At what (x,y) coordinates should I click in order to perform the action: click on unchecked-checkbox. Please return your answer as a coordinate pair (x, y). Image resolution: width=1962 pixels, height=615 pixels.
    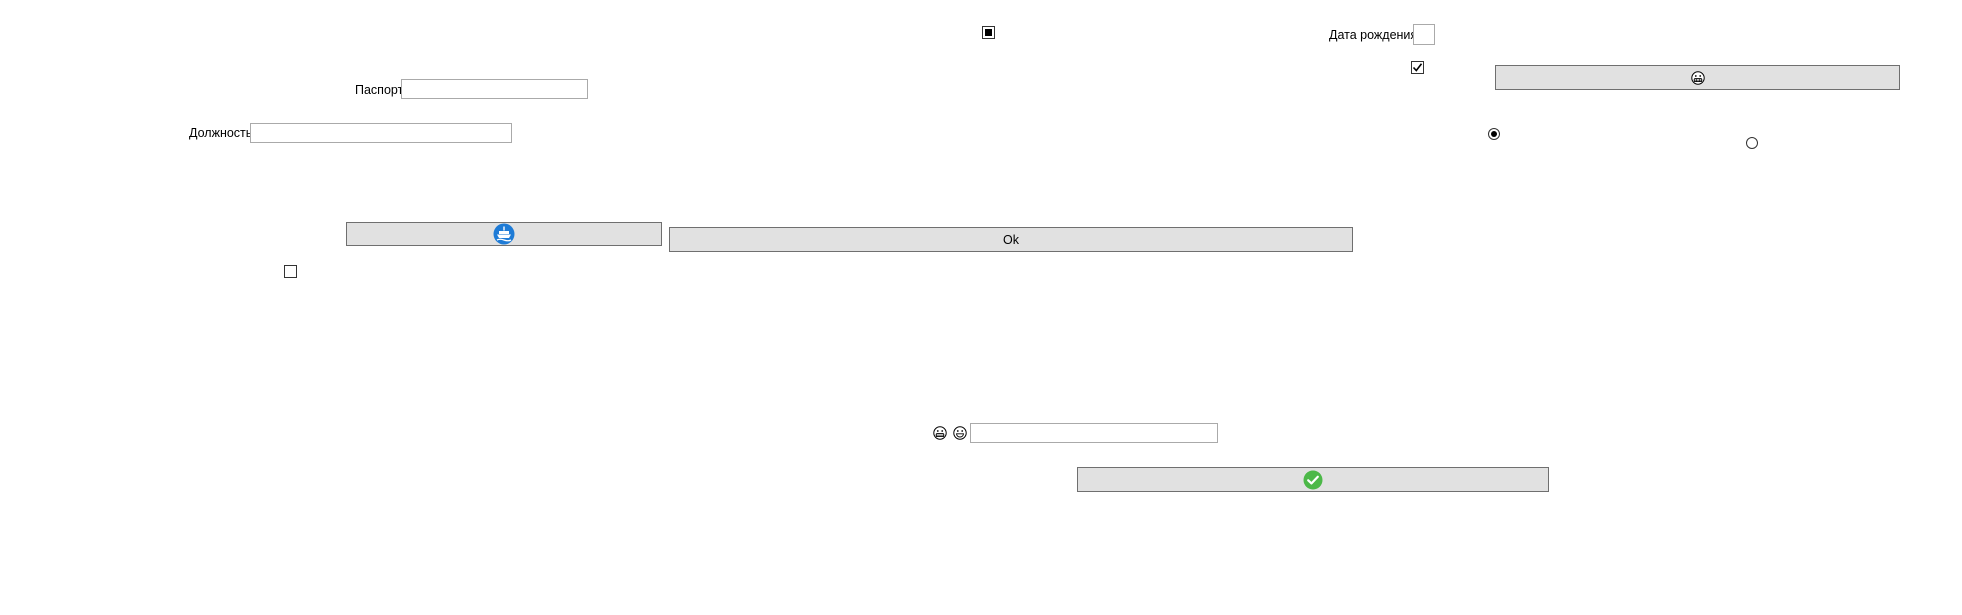
    Looking at the image, I should click on (290, 271).